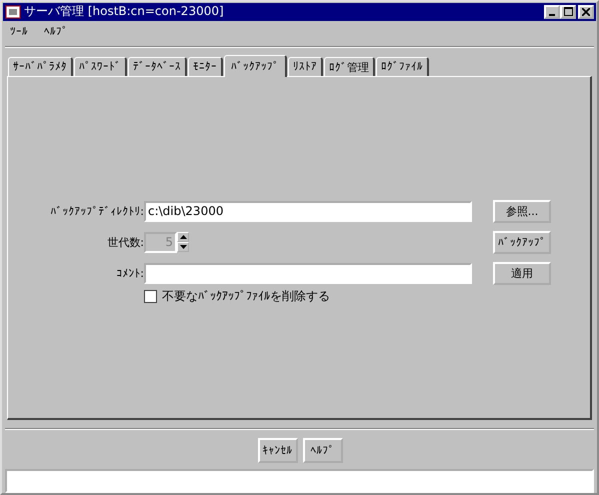 This screenshot has height=495, width=599. Describe the element at coordinates (205, 66) in the screenshot. I see `tab: ﾓﾆﾀｰ` at that location.